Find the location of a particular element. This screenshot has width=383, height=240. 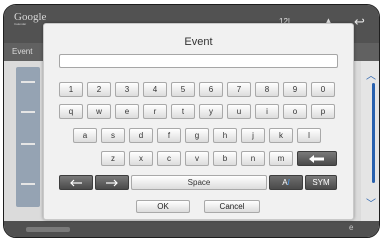

key-k: k is located at coordinates (281, 135).